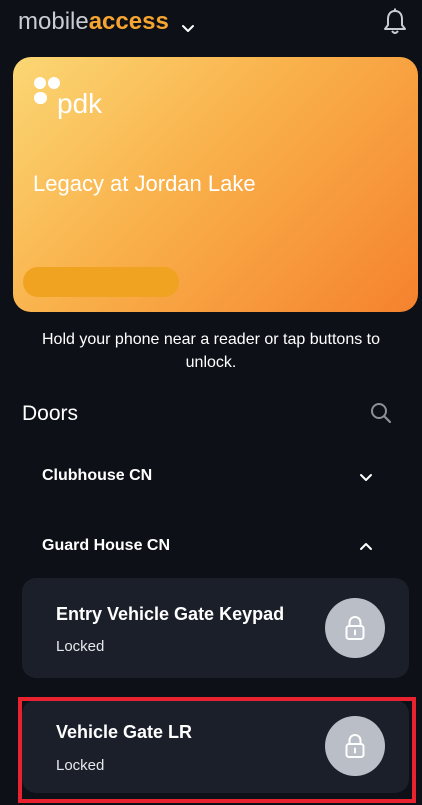  What do you see at coordinates (101, 282) in the screenshot?
I see `redacted-credential` at bounding box center [101, 282].